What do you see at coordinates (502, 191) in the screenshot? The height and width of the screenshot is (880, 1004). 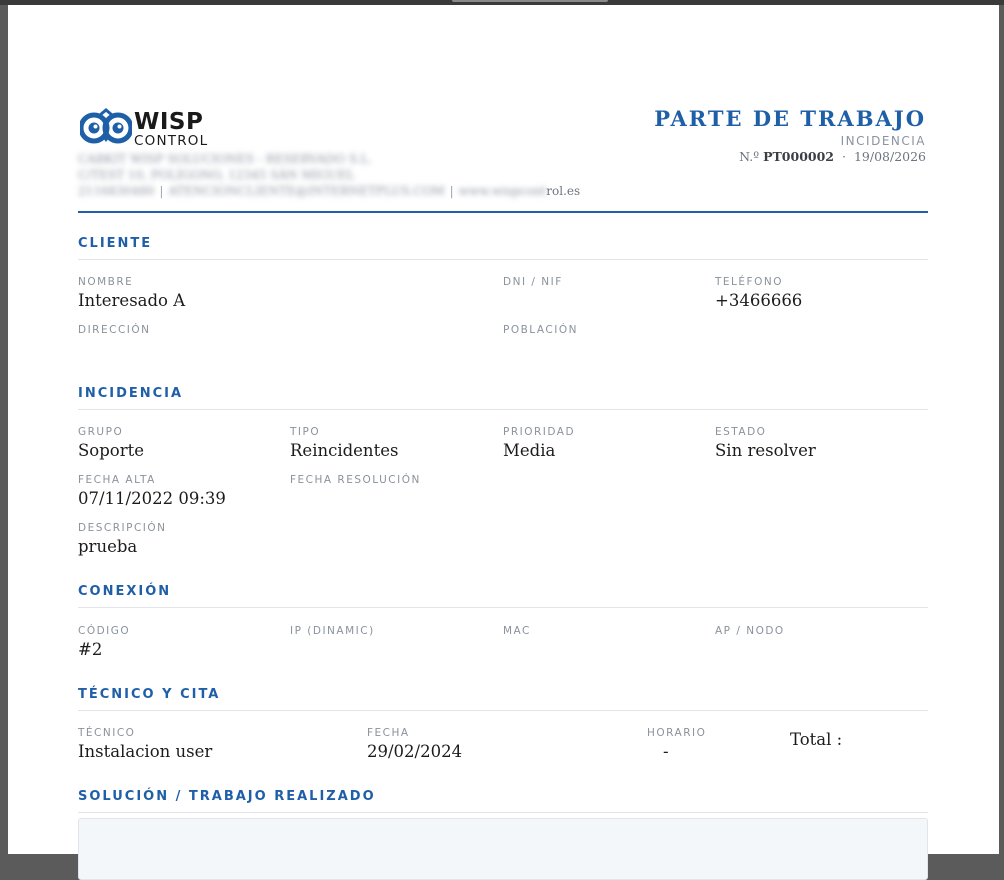 I see `company-web-hidden: www.wispcont` at bounding box center [502, 191].